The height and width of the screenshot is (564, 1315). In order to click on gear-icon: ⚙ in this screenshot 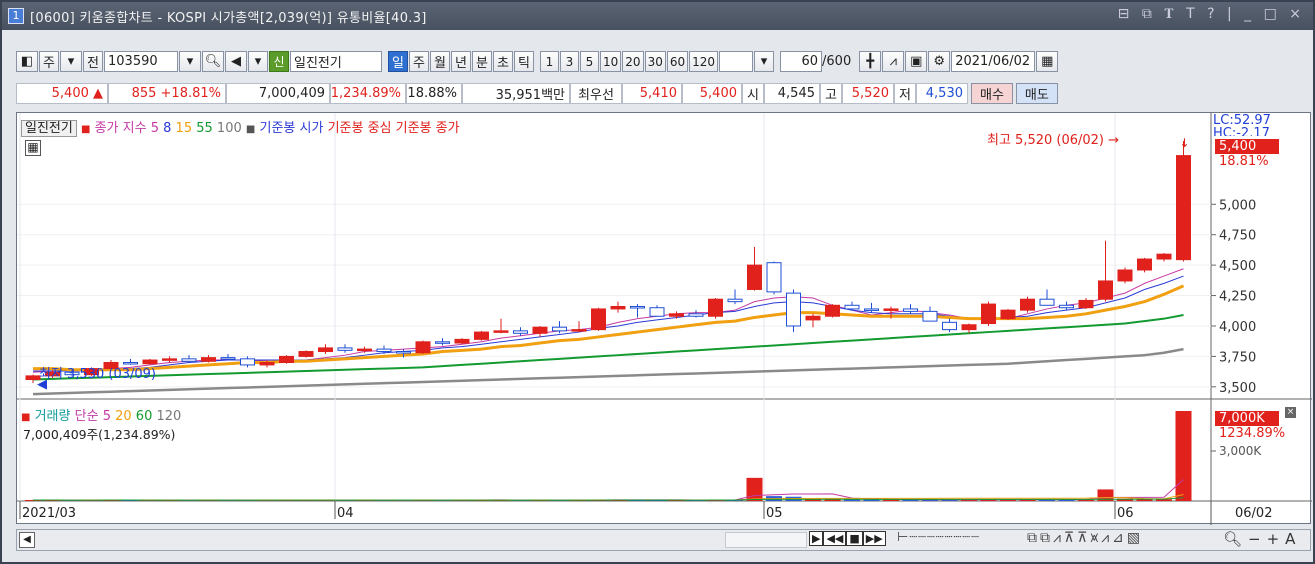, I will do `click(939, 61)`.